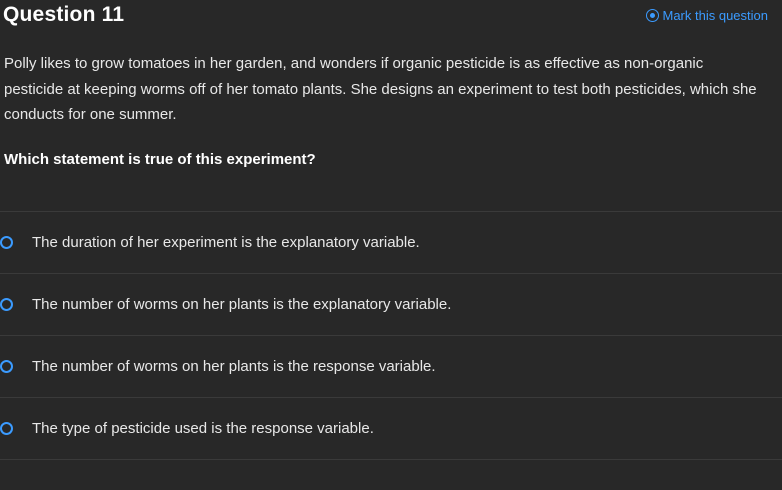  What do you see at coordinates (391, 15) in the screenshot?
I see `question-header: Question 11 Mark this question` at bounding box center [391, 15].